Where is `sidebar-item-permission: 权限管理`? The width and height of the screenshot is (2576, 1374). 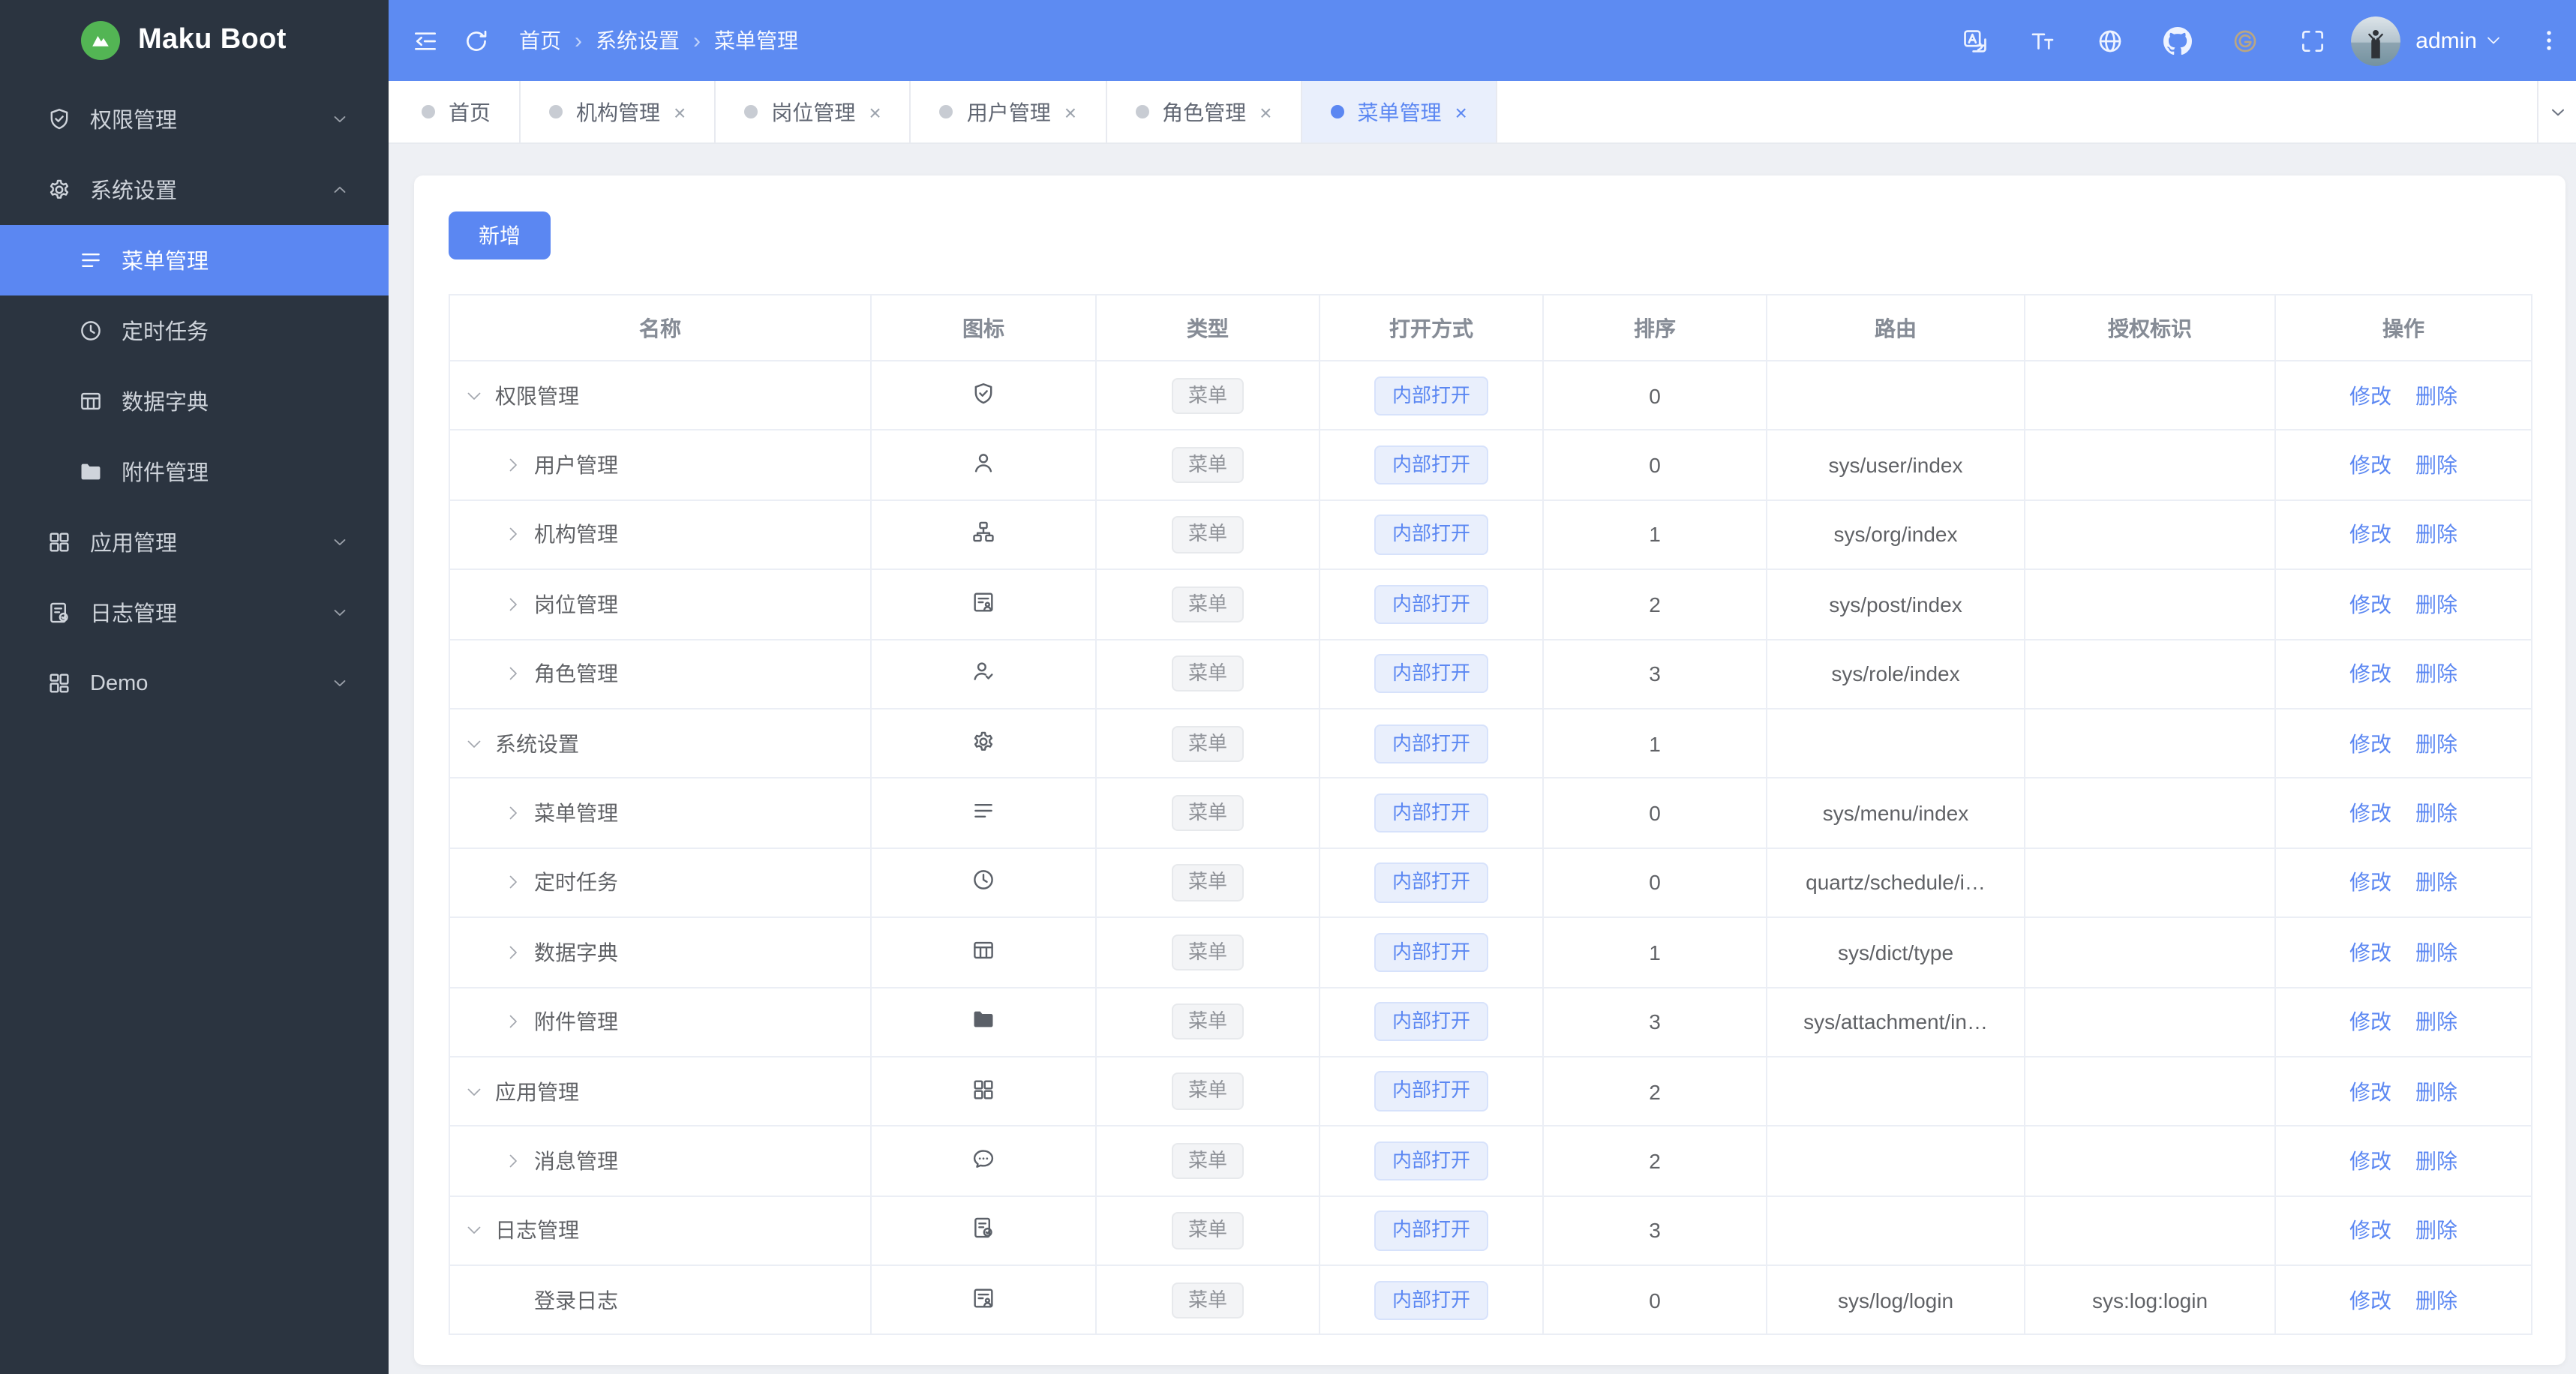 sidebar-item-permission: 权限管理 is located at coordinates (194, 119).